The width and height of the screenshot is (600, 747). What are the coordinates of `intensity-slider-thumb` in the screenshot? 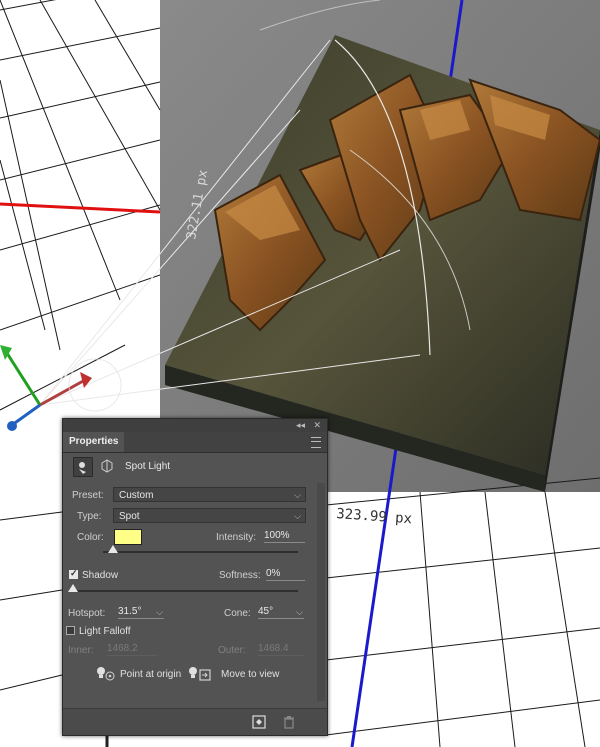 It's located at (112, 549).